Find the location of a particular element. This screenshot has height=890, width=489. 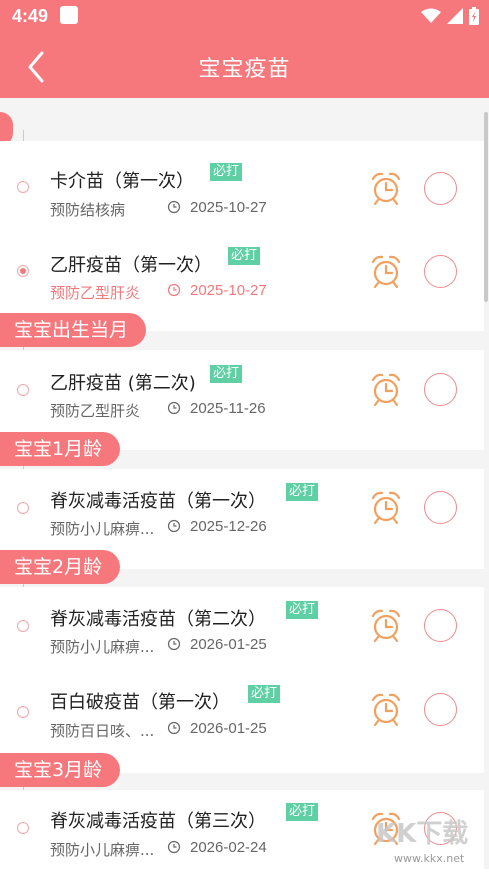

section-tag: 宝宝2月龄 is located at coordinates (60, 567).